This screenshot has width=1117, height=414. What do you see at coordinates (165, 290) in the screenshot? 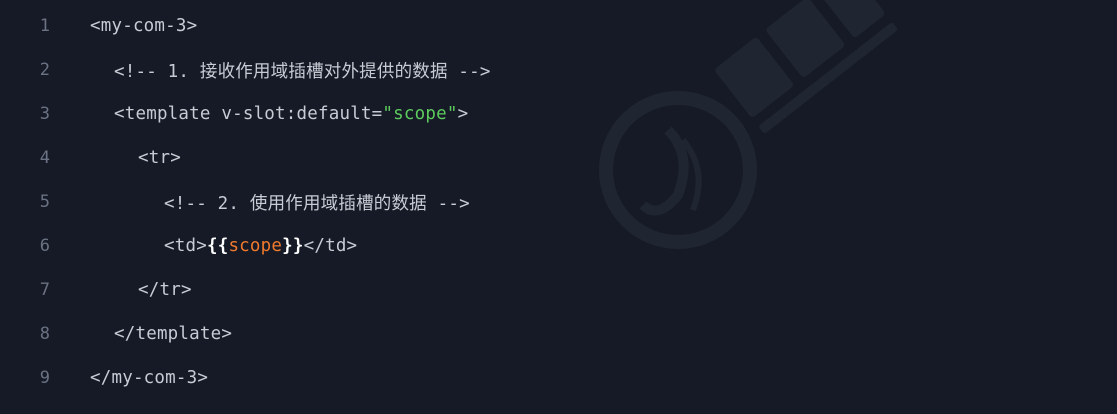
I see `line-content: </tr>` at bounding box center [165, 290].